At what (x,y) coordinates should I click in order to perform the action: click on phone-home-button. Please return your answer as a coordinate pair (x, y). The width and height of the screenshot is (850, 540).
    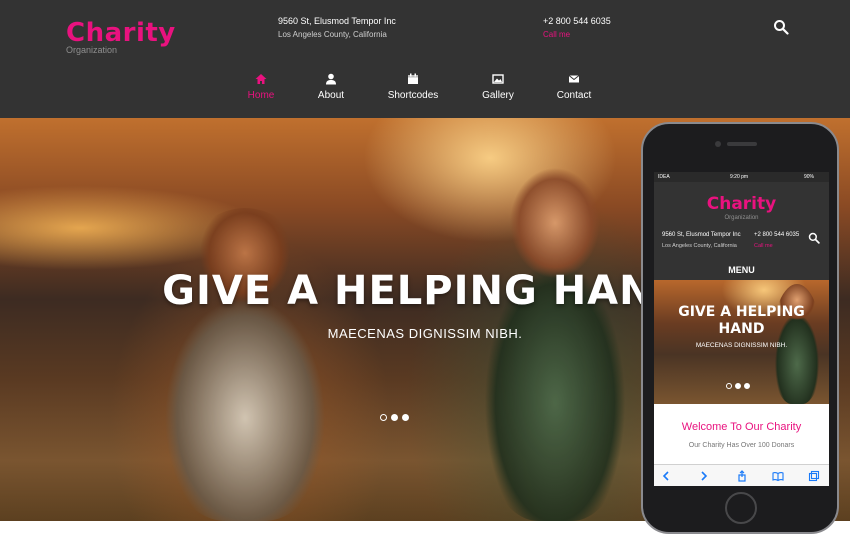
    Looking at the image, I should click on (741, 508).